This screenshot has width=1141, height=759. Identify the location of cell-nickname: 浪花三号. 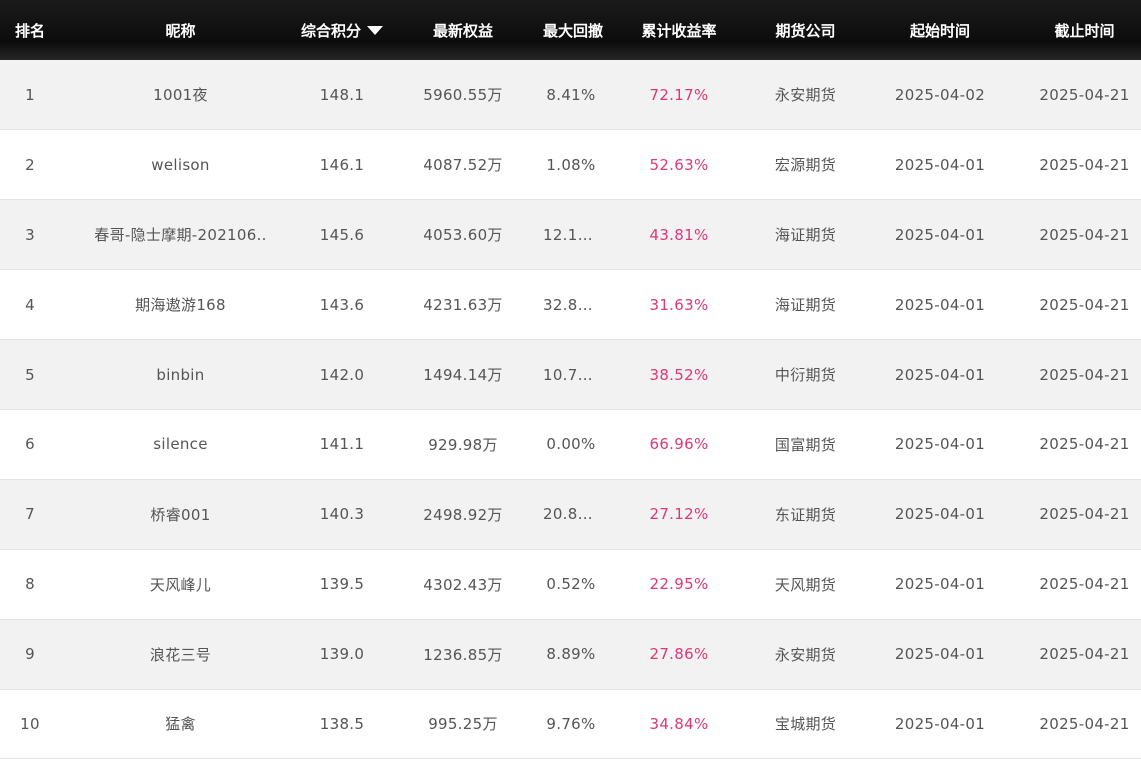
(180, 654).